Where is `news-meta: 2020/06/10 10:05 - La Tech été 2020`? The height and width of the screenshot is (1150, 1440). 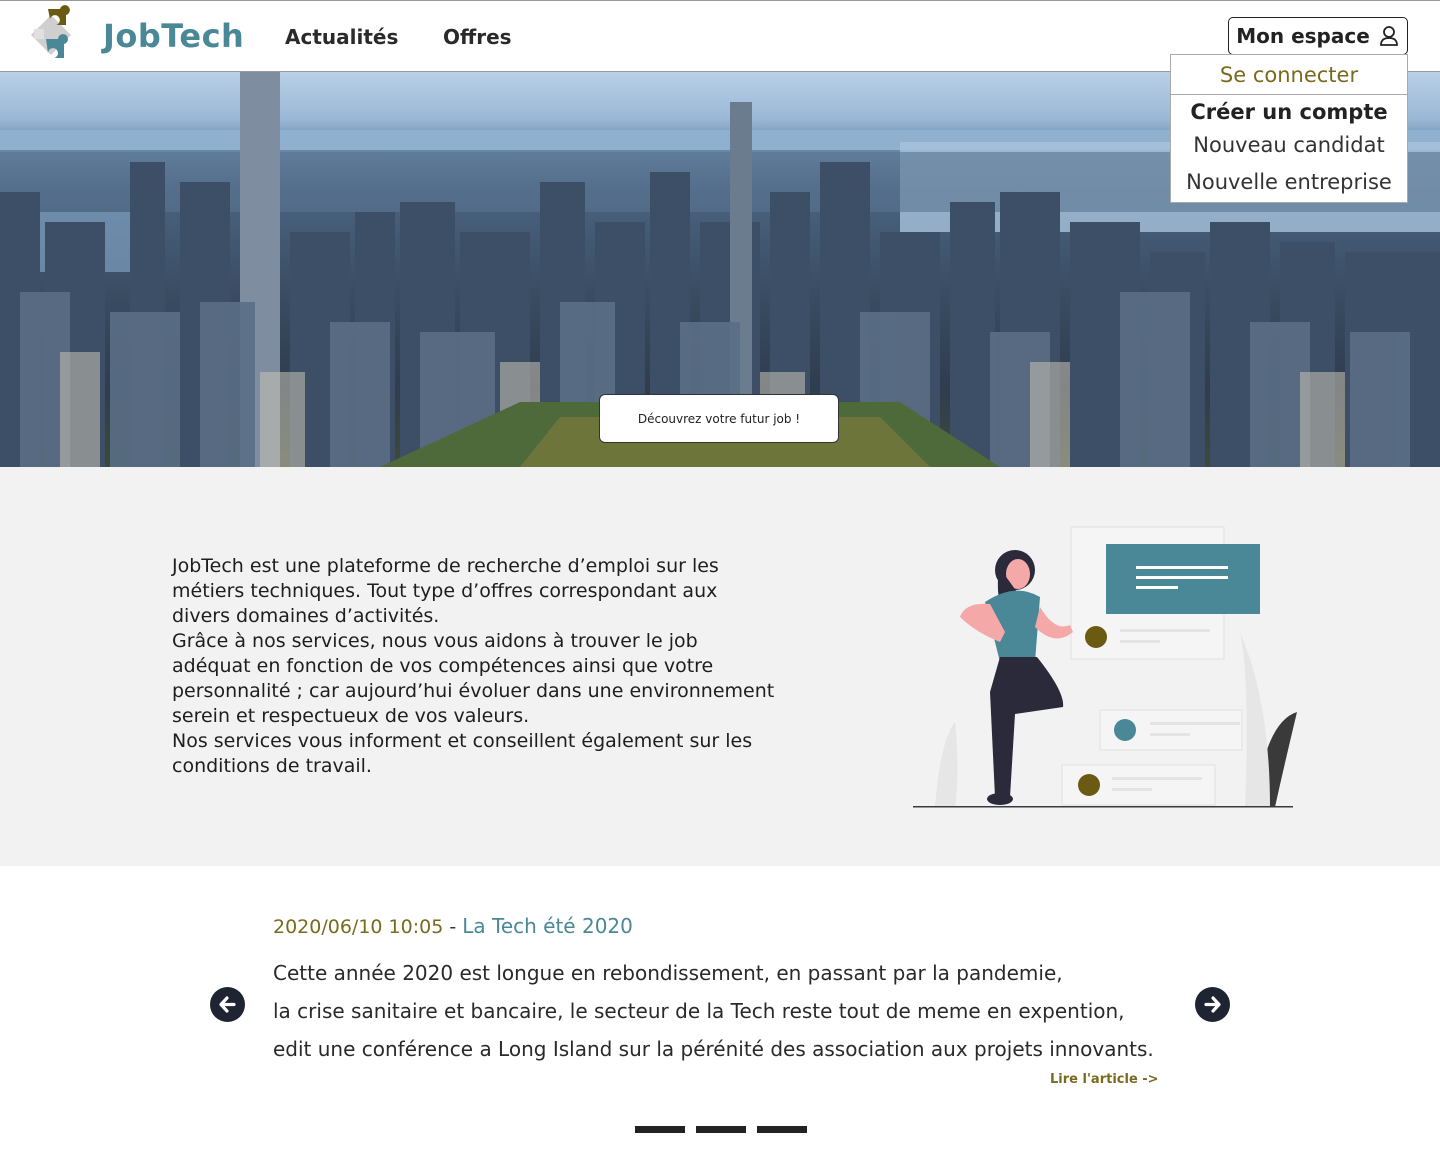
news-meta: 2020/06/10 10:05 - La Tech été 2020 is located at coordinates (453, 926).